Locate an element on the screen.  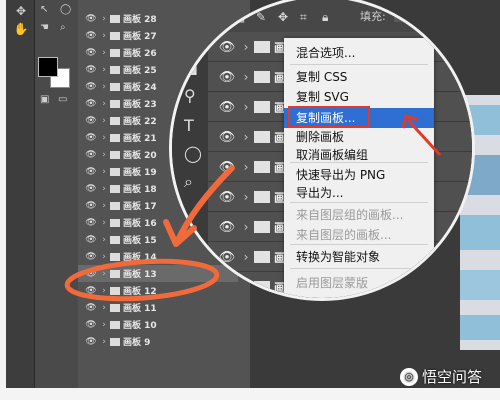
annotation-circle is located at coordinates (142, 280).